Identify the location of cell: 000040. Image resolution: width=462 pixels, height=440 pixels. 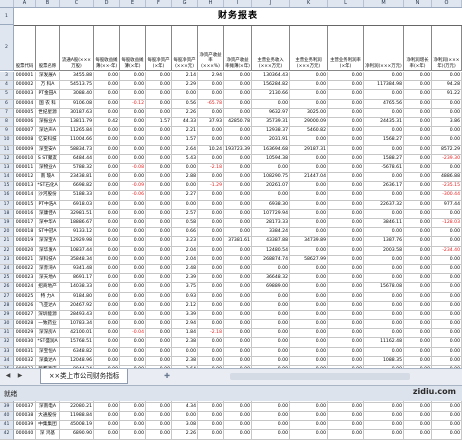
(25, 435).